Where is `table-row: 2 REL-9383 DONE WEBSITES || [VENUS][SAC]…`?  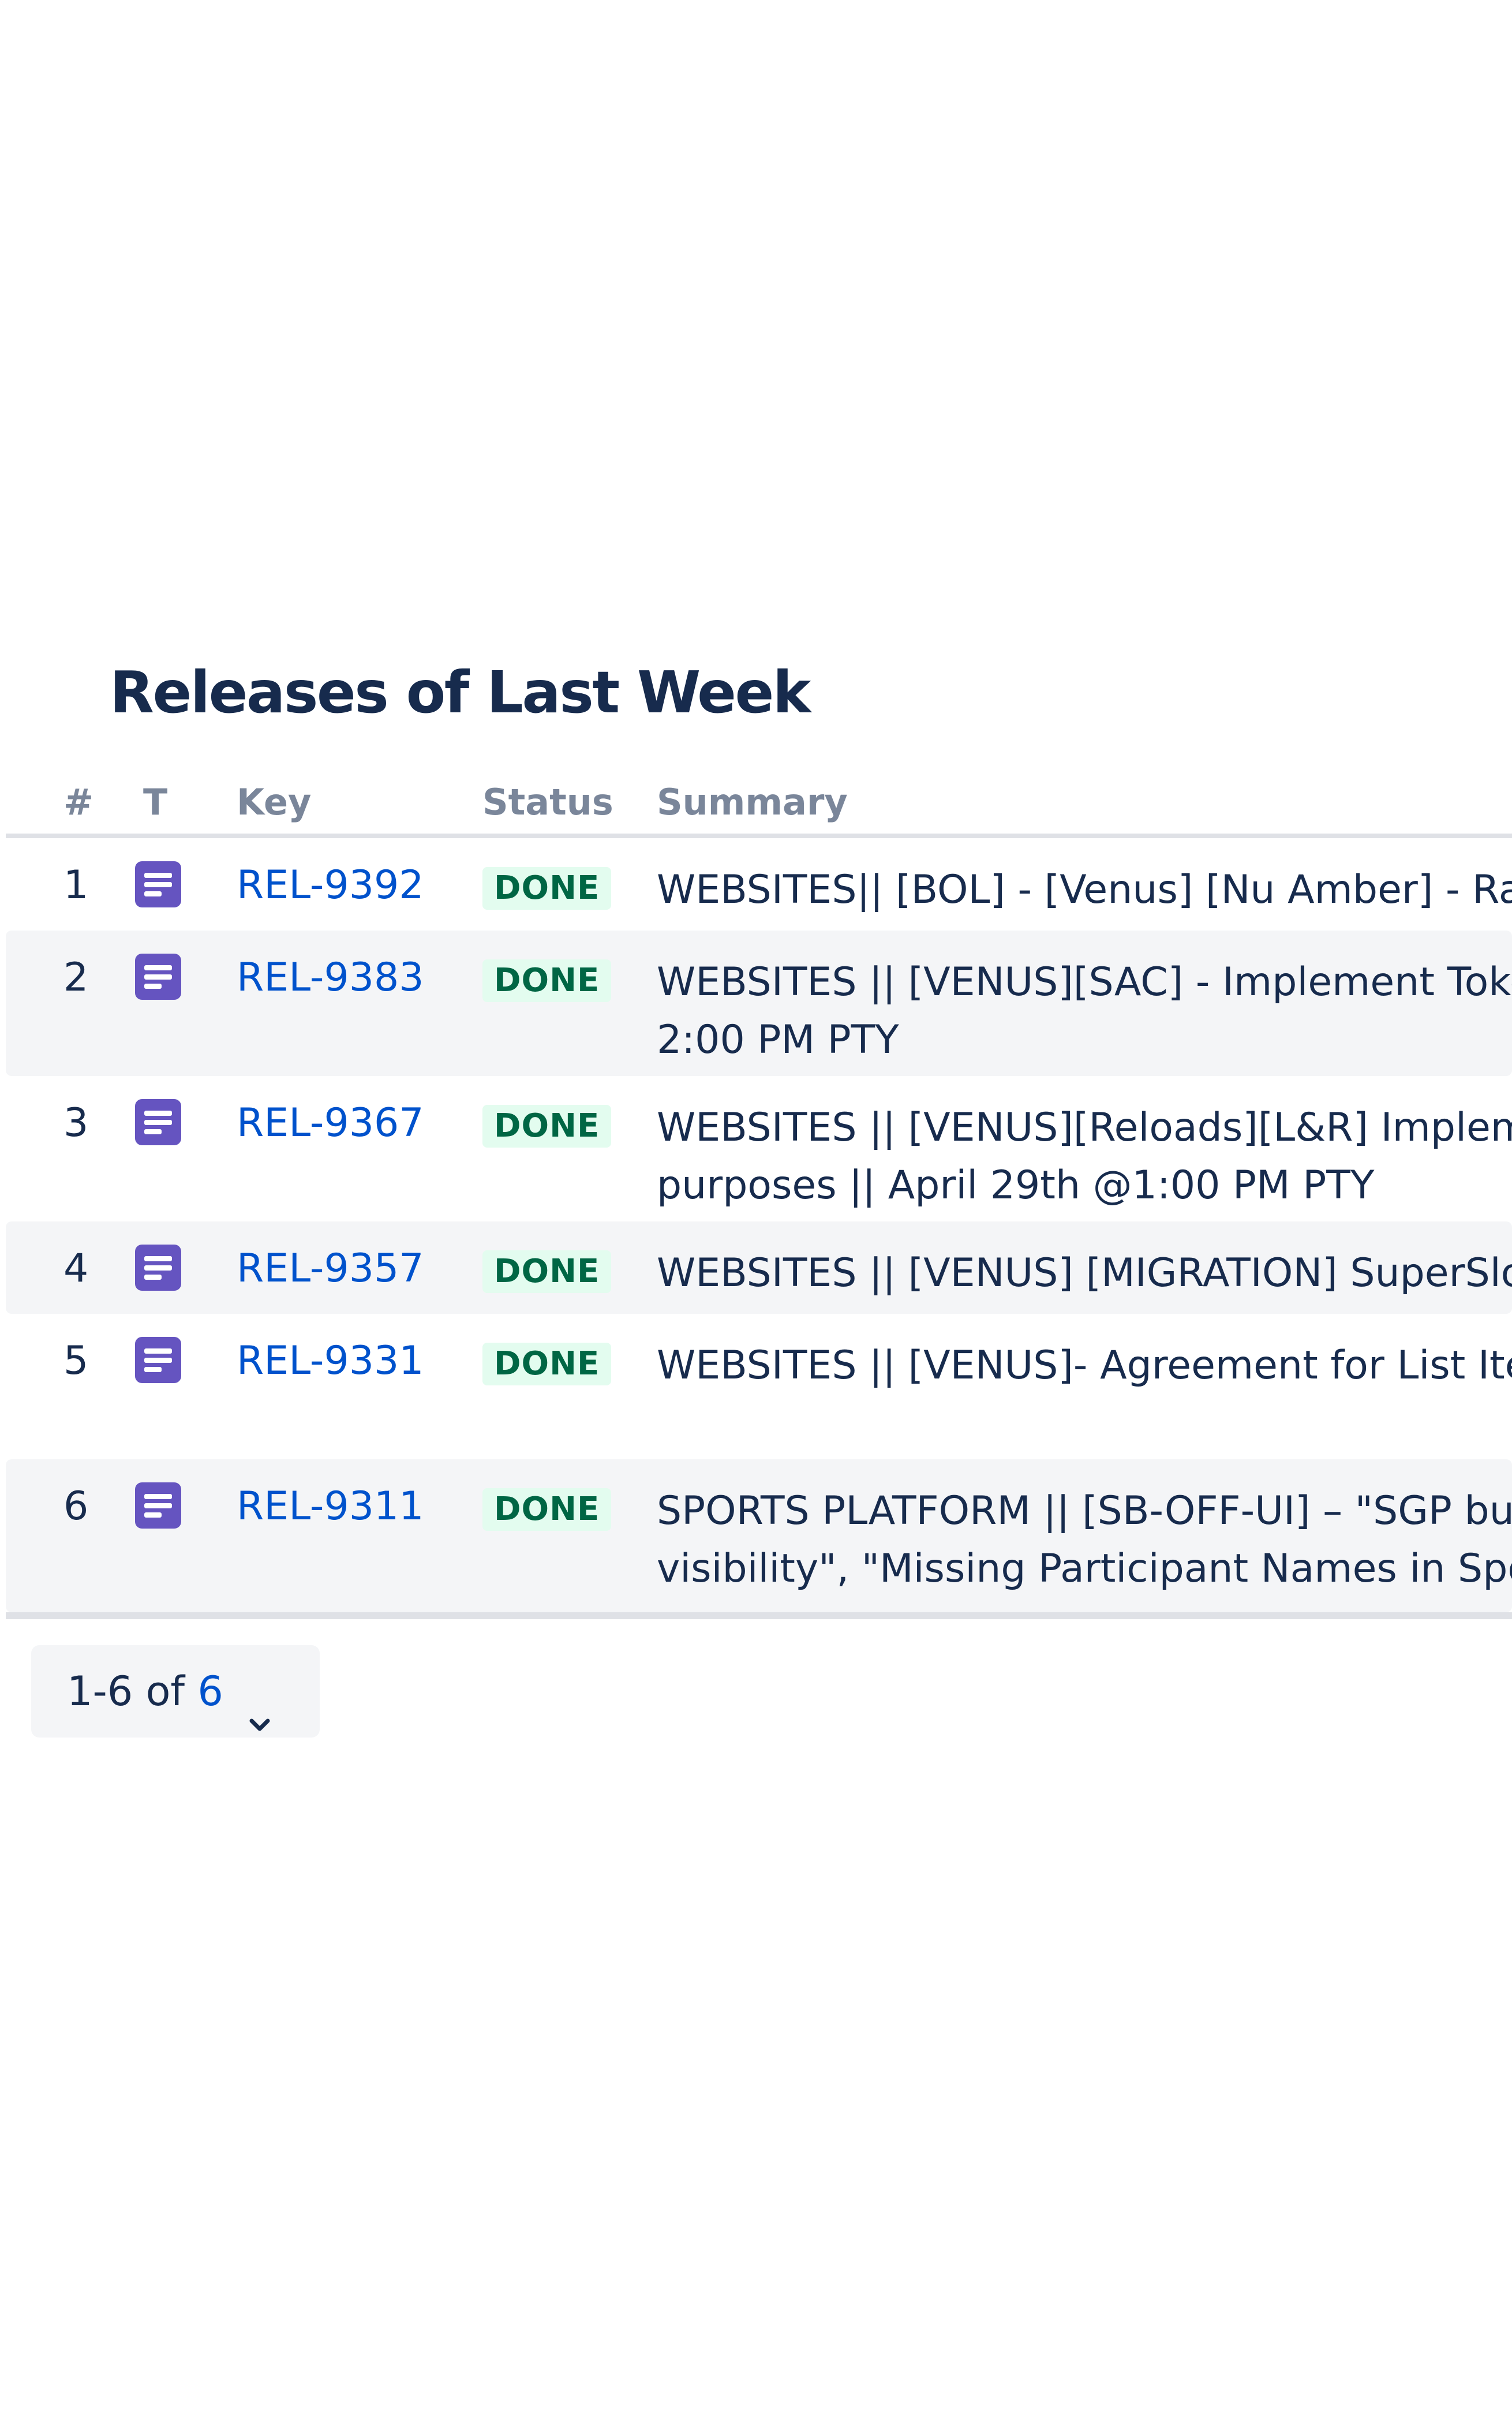
table-row: 2 REL-9383 DONE WEBSITES || [VENUS][SAC]… is located at coordinates (759, 1003).